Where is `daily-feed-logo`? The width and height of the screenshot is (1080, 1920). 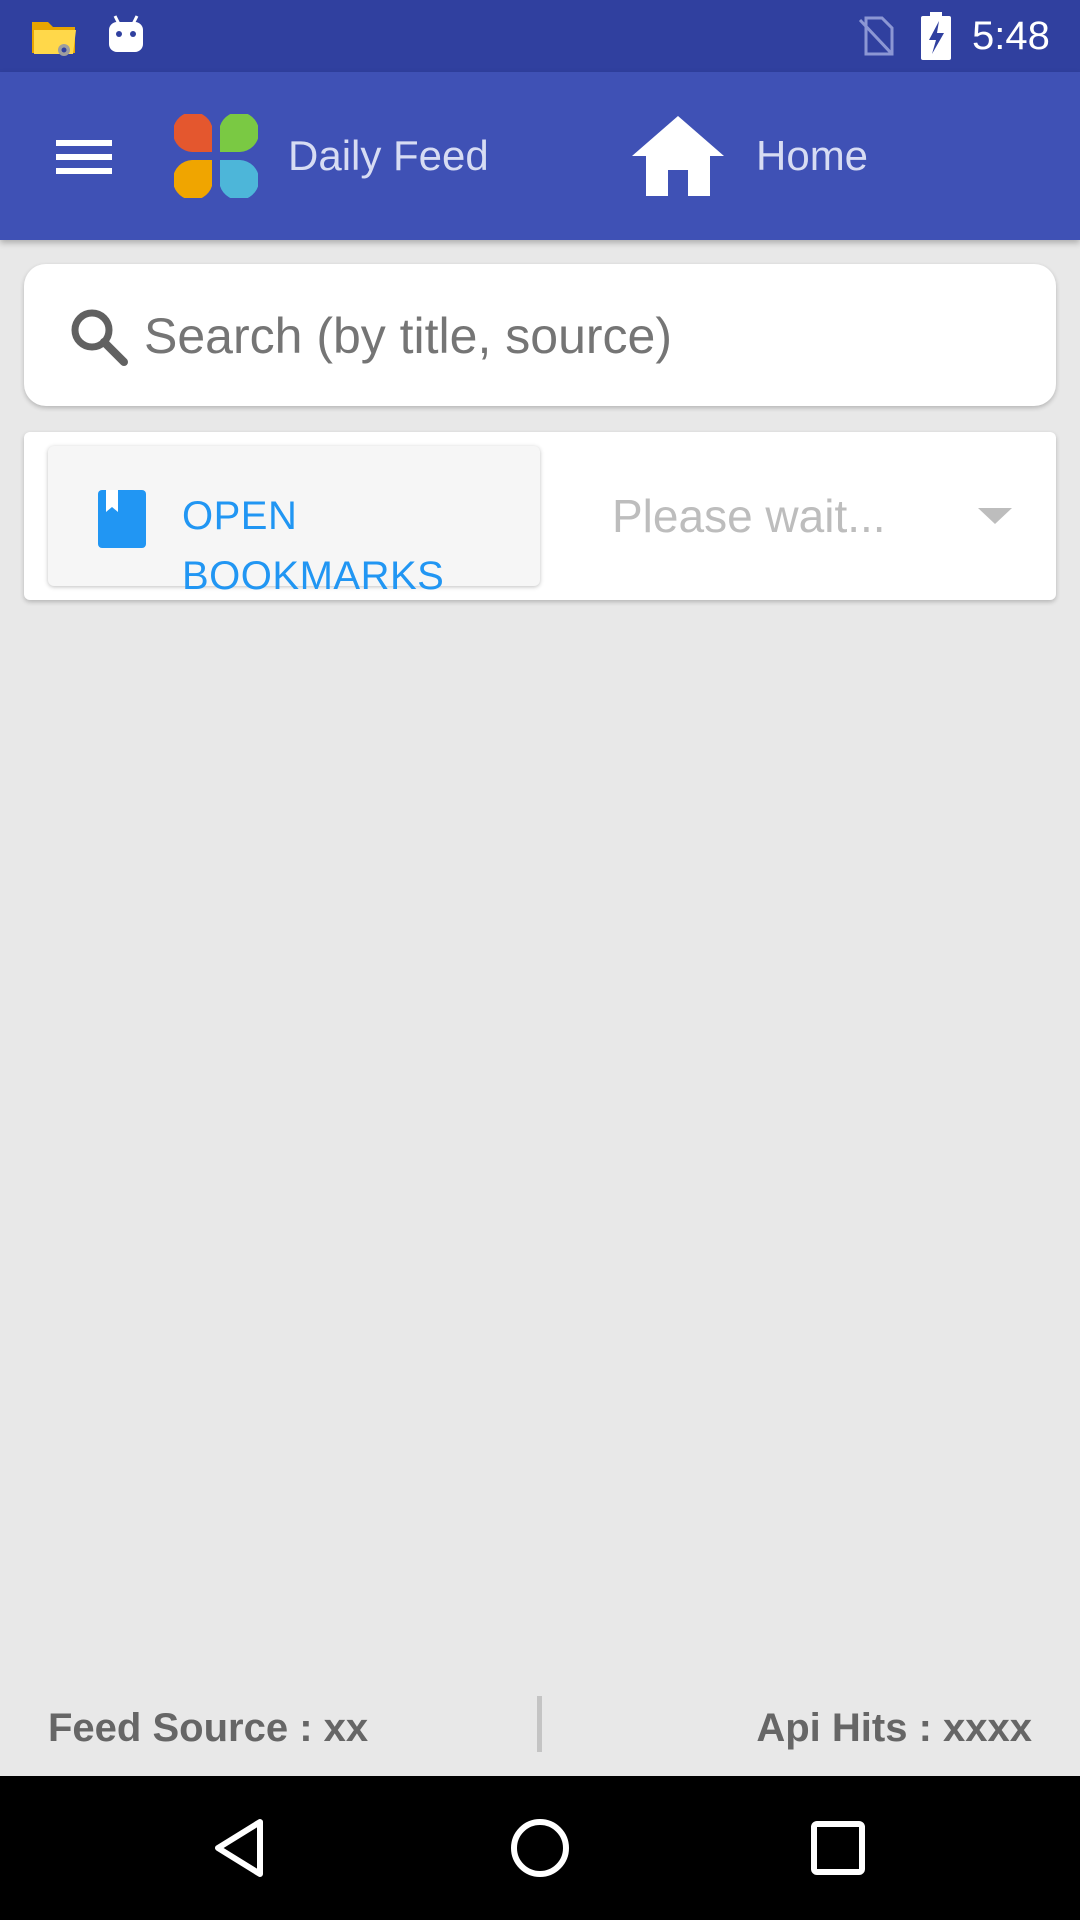 daily-feed-logo is located at coordinates (216, 156).